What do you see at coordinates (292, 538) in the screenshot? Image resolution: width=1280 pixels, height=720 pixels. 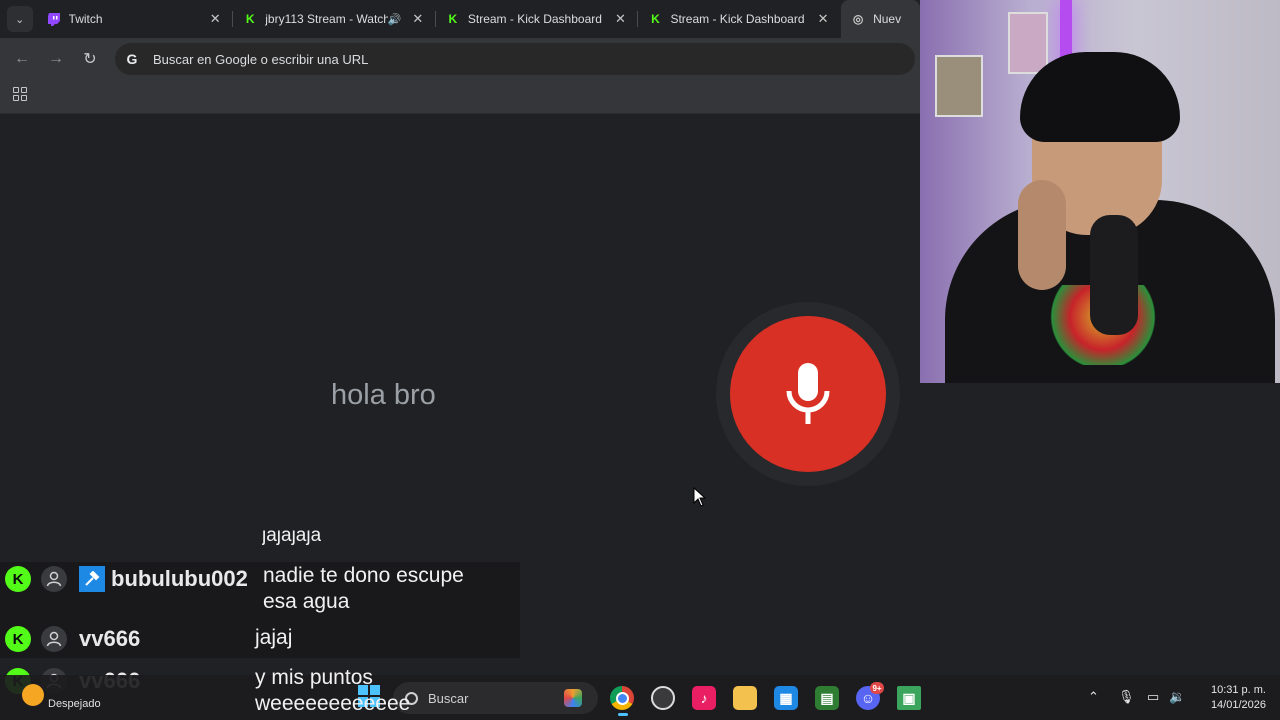 I see `chat-partial-message: jajajaja` at bounding box center [292, 538].